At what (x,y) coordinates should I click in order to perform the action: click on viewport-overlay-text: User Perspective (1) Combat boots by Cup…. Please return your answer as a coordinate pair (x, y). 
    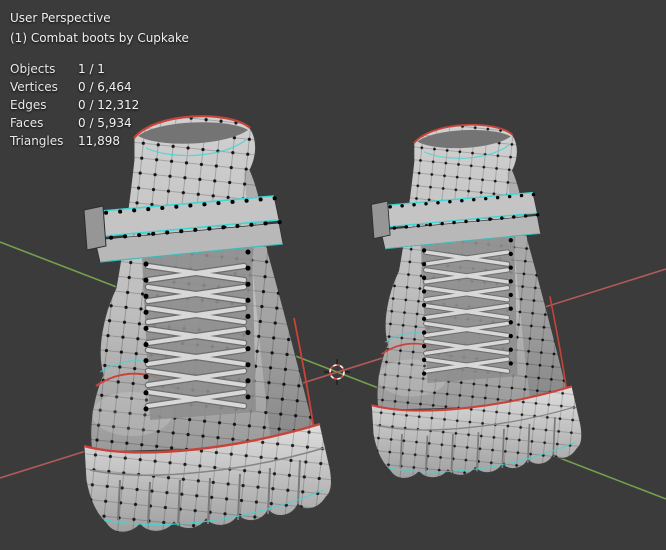
    Looking at the image, I should click on (99, 78).